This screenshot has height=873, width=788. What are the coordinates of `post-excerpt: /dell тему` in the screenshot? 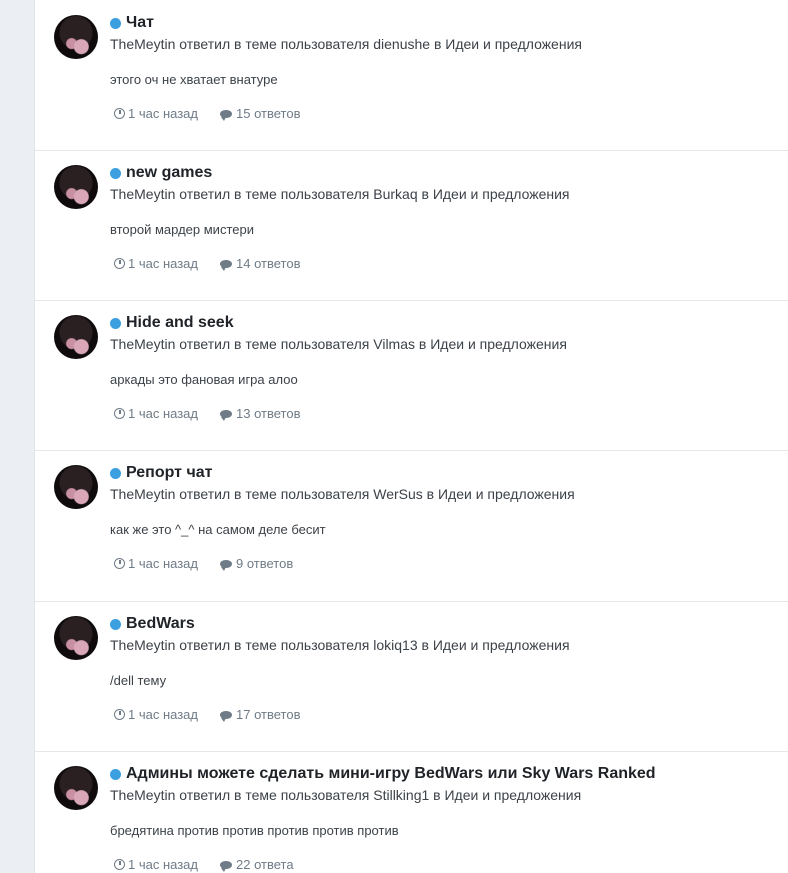 It's located at (138, 680).